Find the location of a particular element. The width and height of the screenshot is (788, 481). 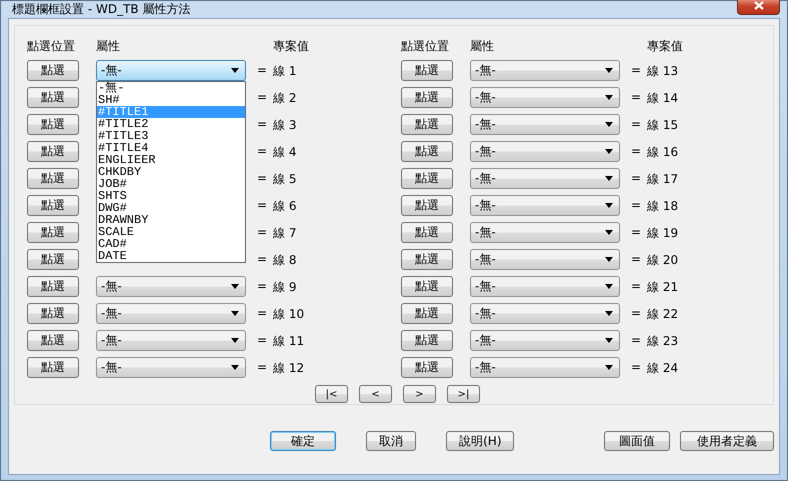

line-value: 線 24 is located at coordinates (663, 368).